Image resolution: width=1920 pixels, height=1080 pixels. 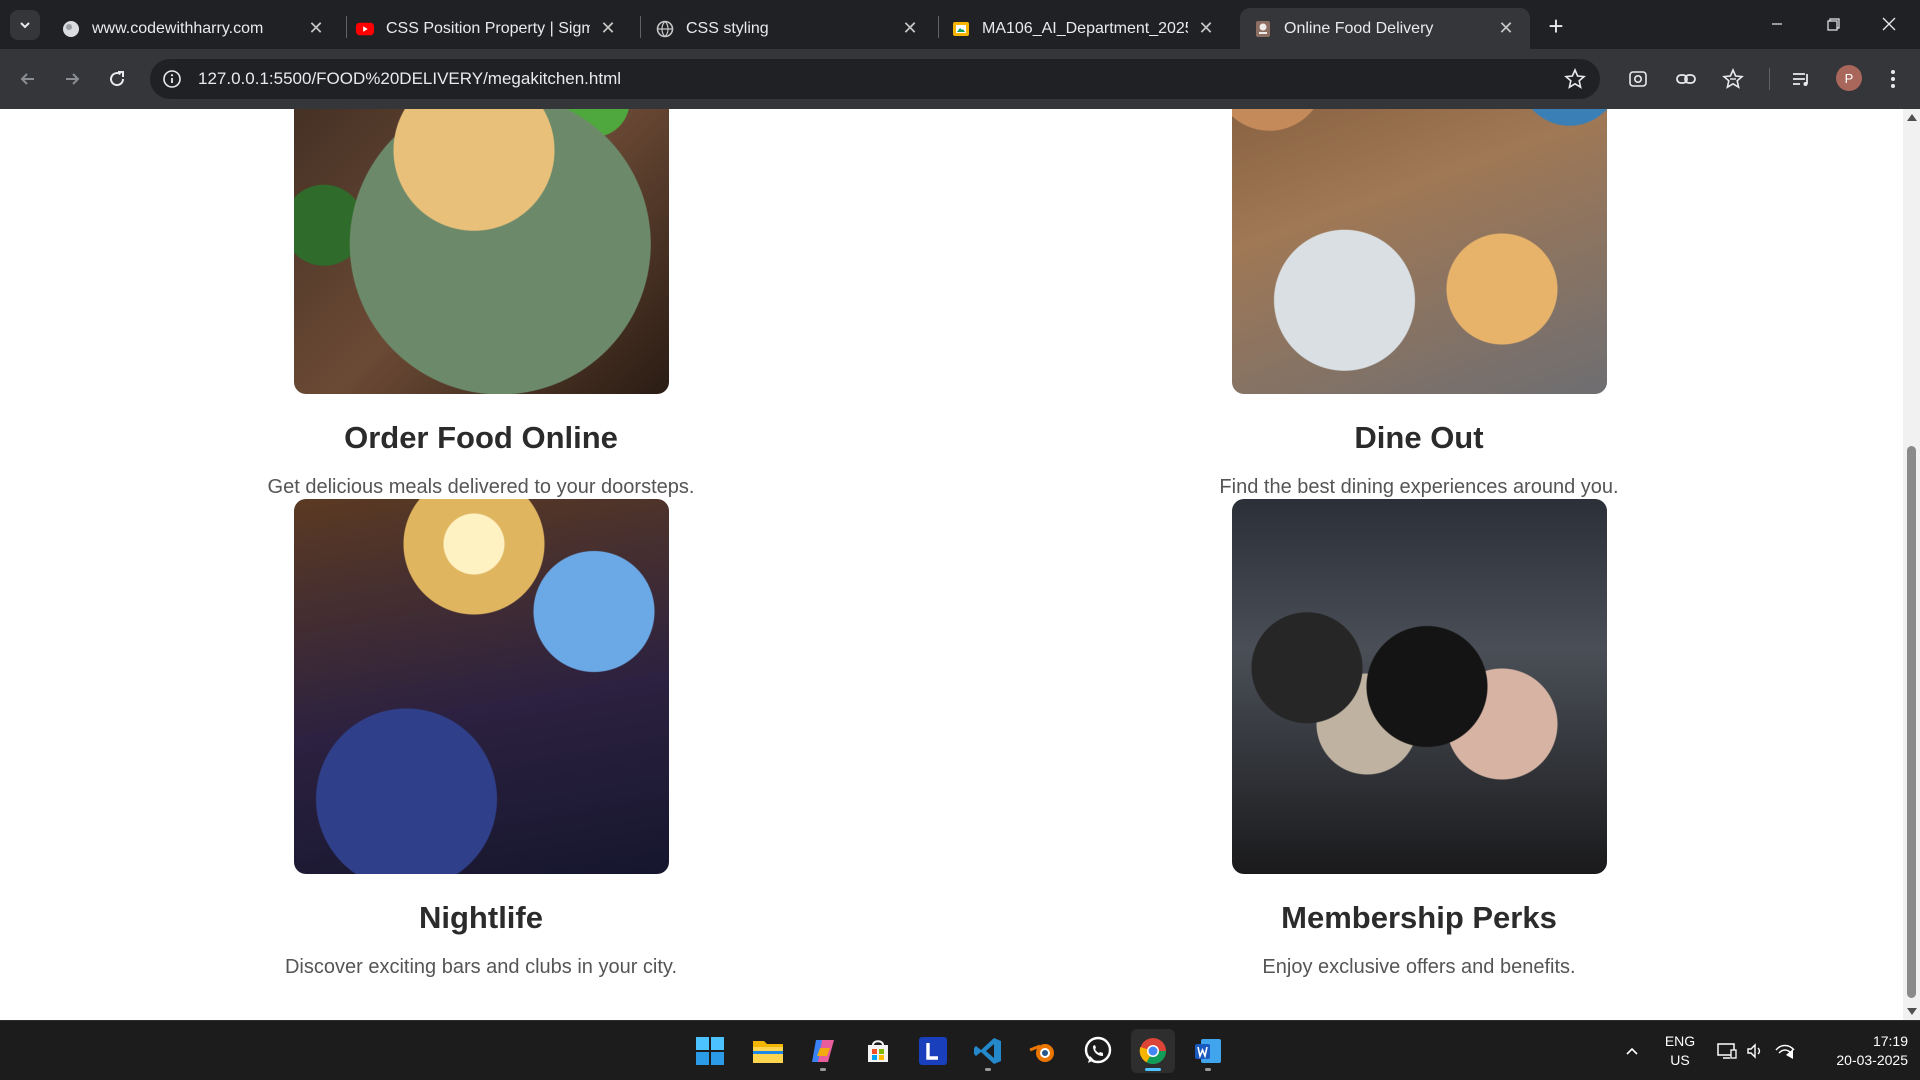 What do you see at coordinates (1638, 79) in the screenshot?
I see `screenshot-icon` at bounding box center [1638, 79].